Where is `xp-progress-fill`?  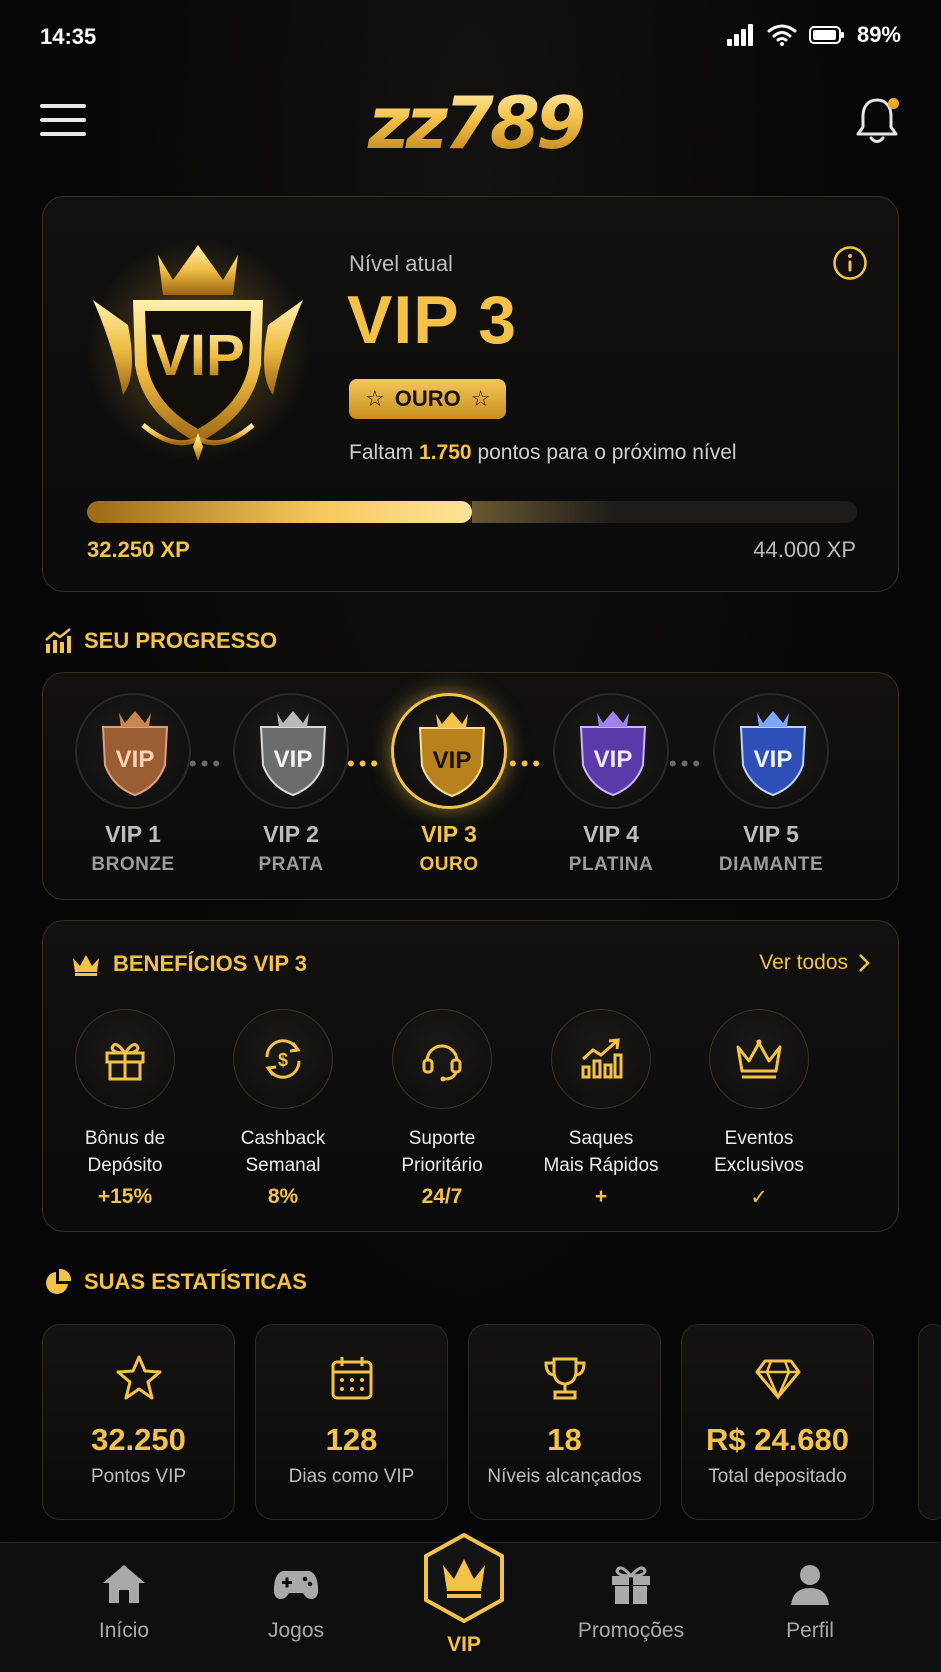 xp-progress-fill is located at coordinates (279, 512).